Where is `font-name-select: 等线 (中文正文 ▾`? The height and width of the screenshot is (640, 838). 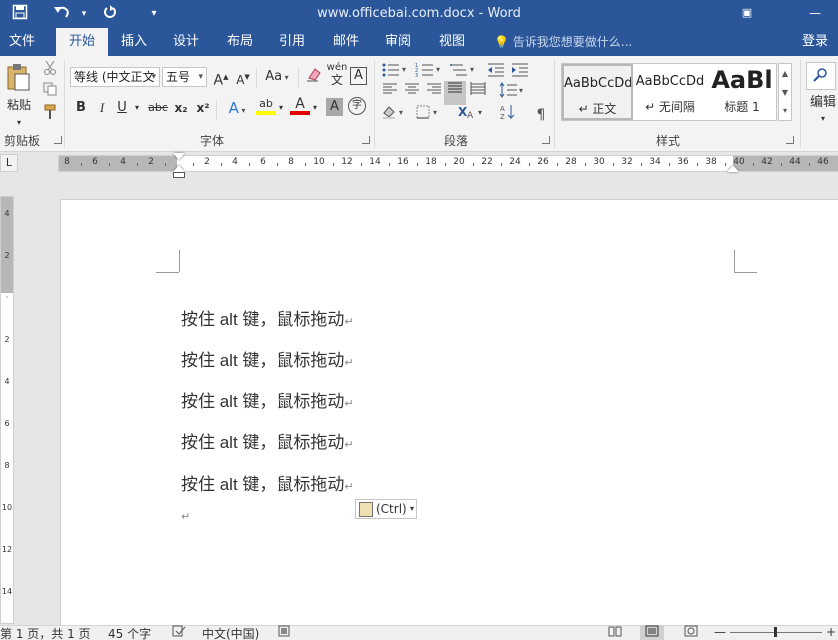 font-name-select: 等线 (中文正文 ▾ is located at coordinates (115, 77).